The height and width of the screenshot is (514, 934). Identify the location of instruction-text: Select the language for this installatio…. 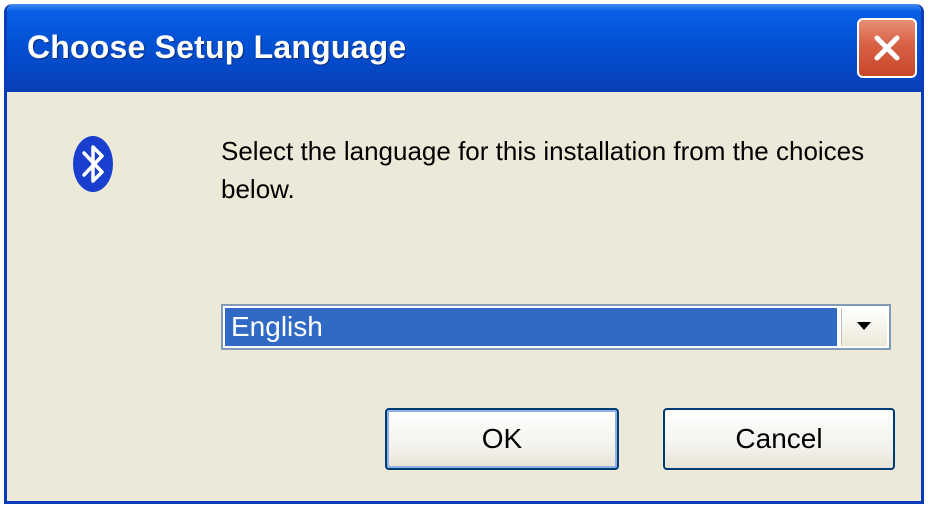
(543, 170).